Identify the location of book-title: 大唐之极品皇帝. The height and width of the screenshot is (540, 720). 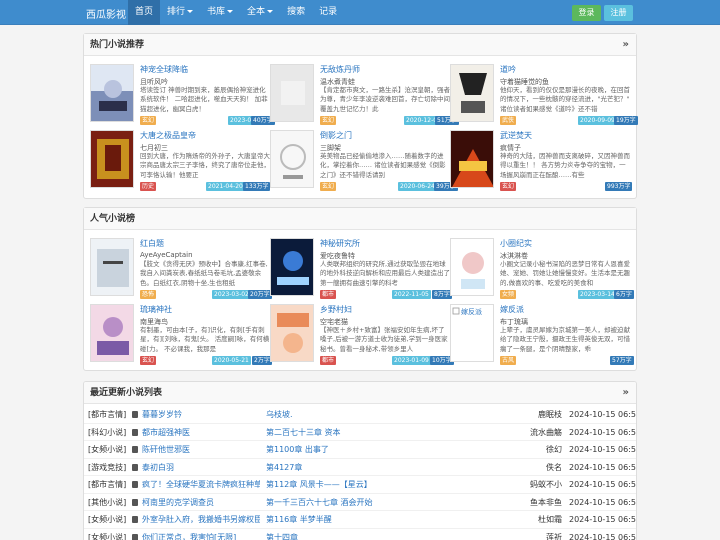
(168, 135).